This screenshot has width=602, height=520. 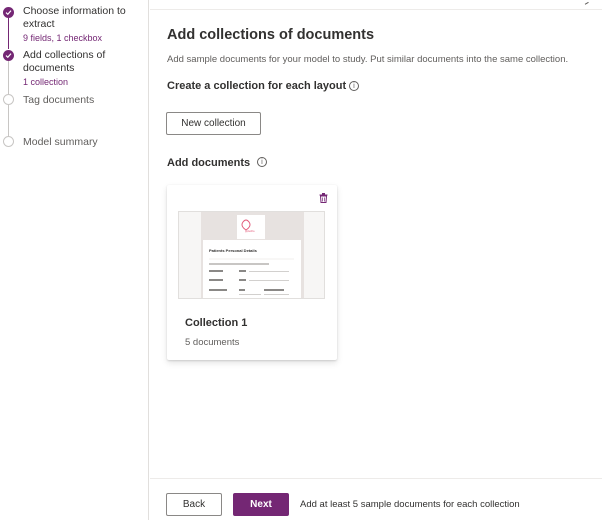 I want to click on create-collection-heading: Create a collection for each layout, so click(x=257, y=86).